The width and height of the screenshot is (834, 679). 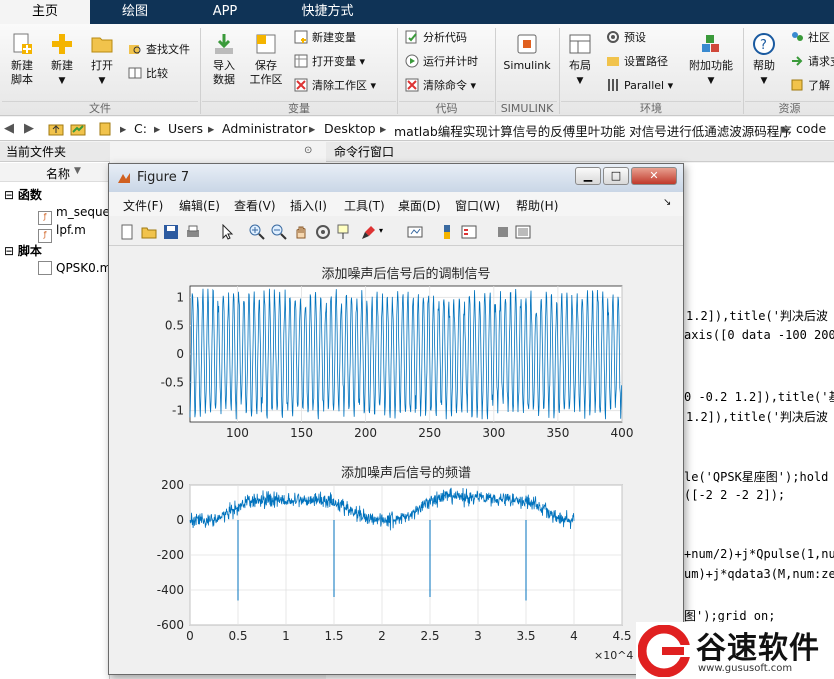 What do you see at coordinates (237, 636) in the screenshot?
I see `x-tick-label: 0.5` at bounding box center [237, 636].